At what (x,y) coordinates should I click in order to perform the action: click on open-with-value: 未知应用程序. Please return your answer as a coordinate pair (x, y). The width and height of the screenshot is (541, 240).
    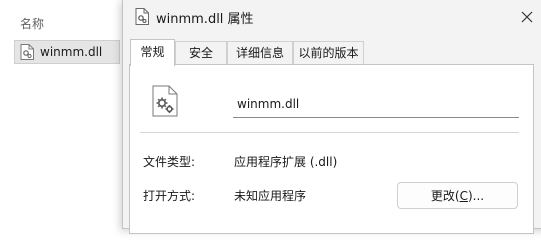
    Looking at the image, I should click on (270, 196).